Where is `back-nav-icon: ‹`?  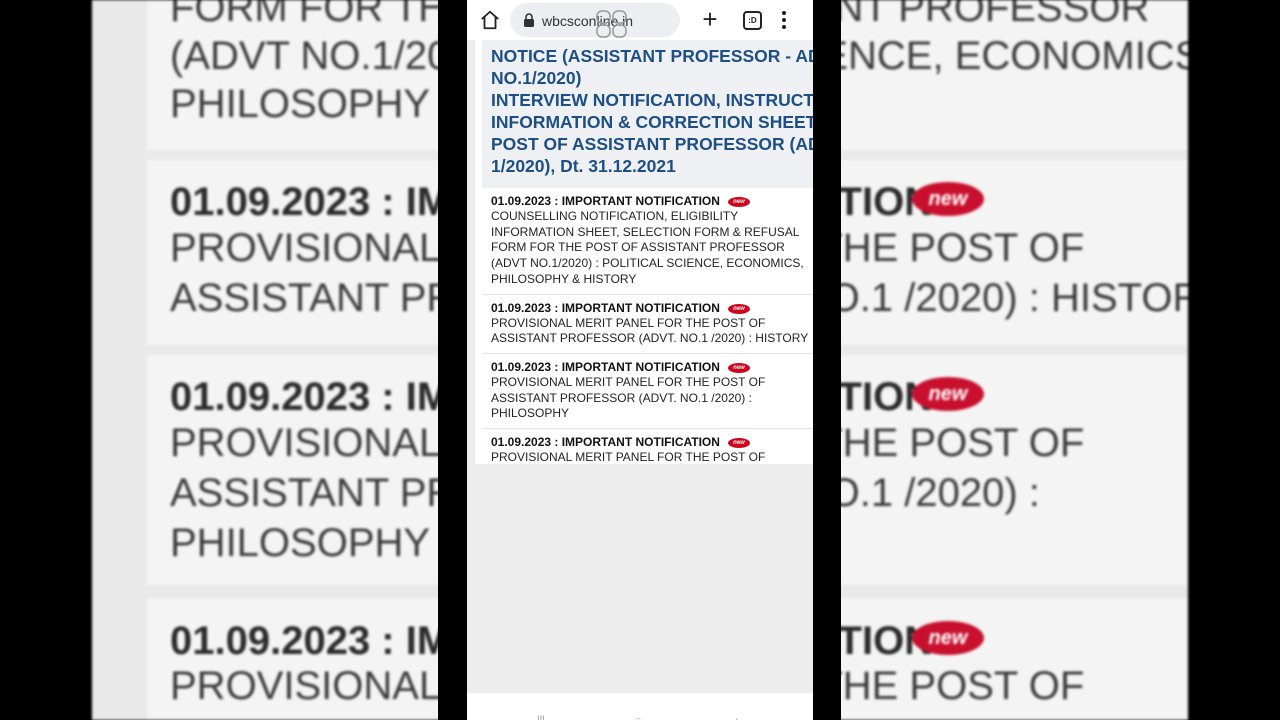 back-nav-icon: ‹ is located at coordinates (736, 717).